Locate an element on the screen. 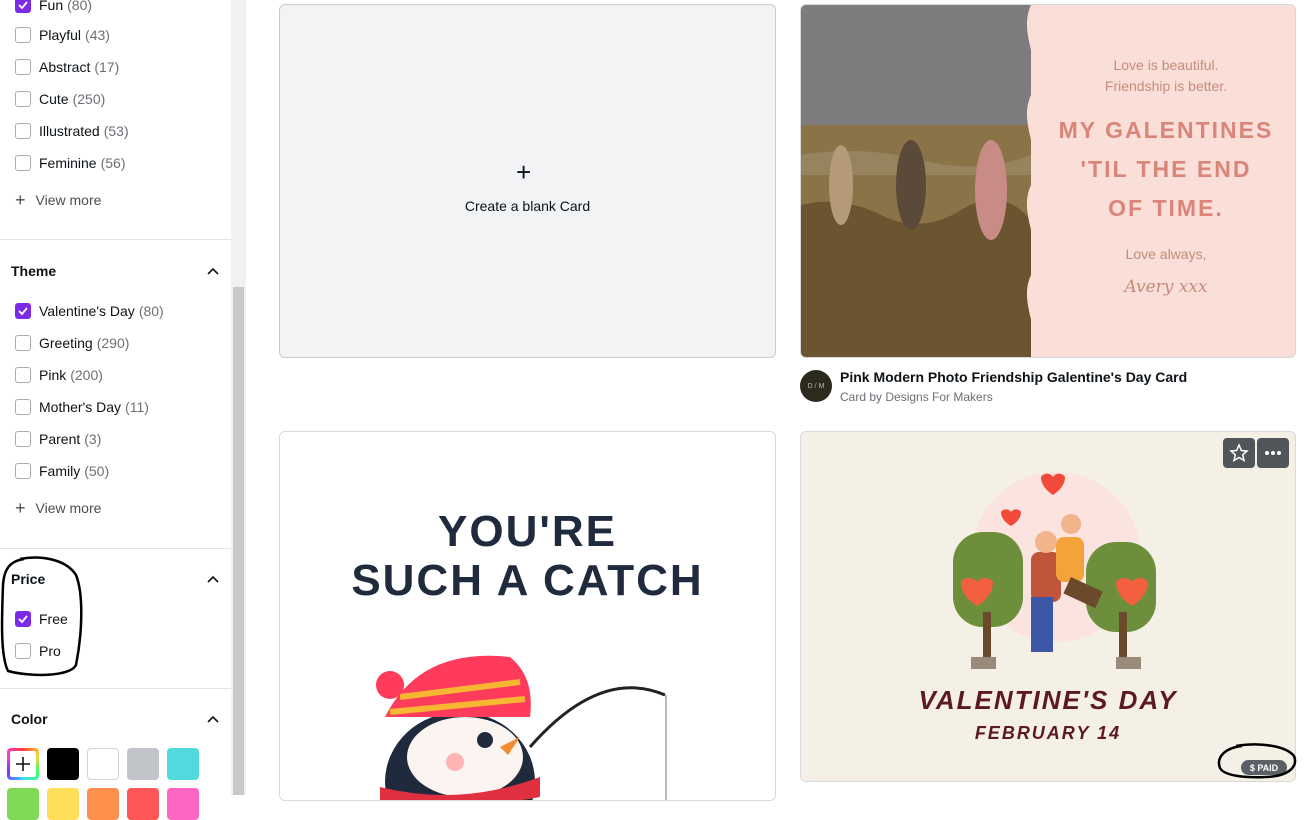  filter-option-label: Cute is located at coordinates (54, 99).